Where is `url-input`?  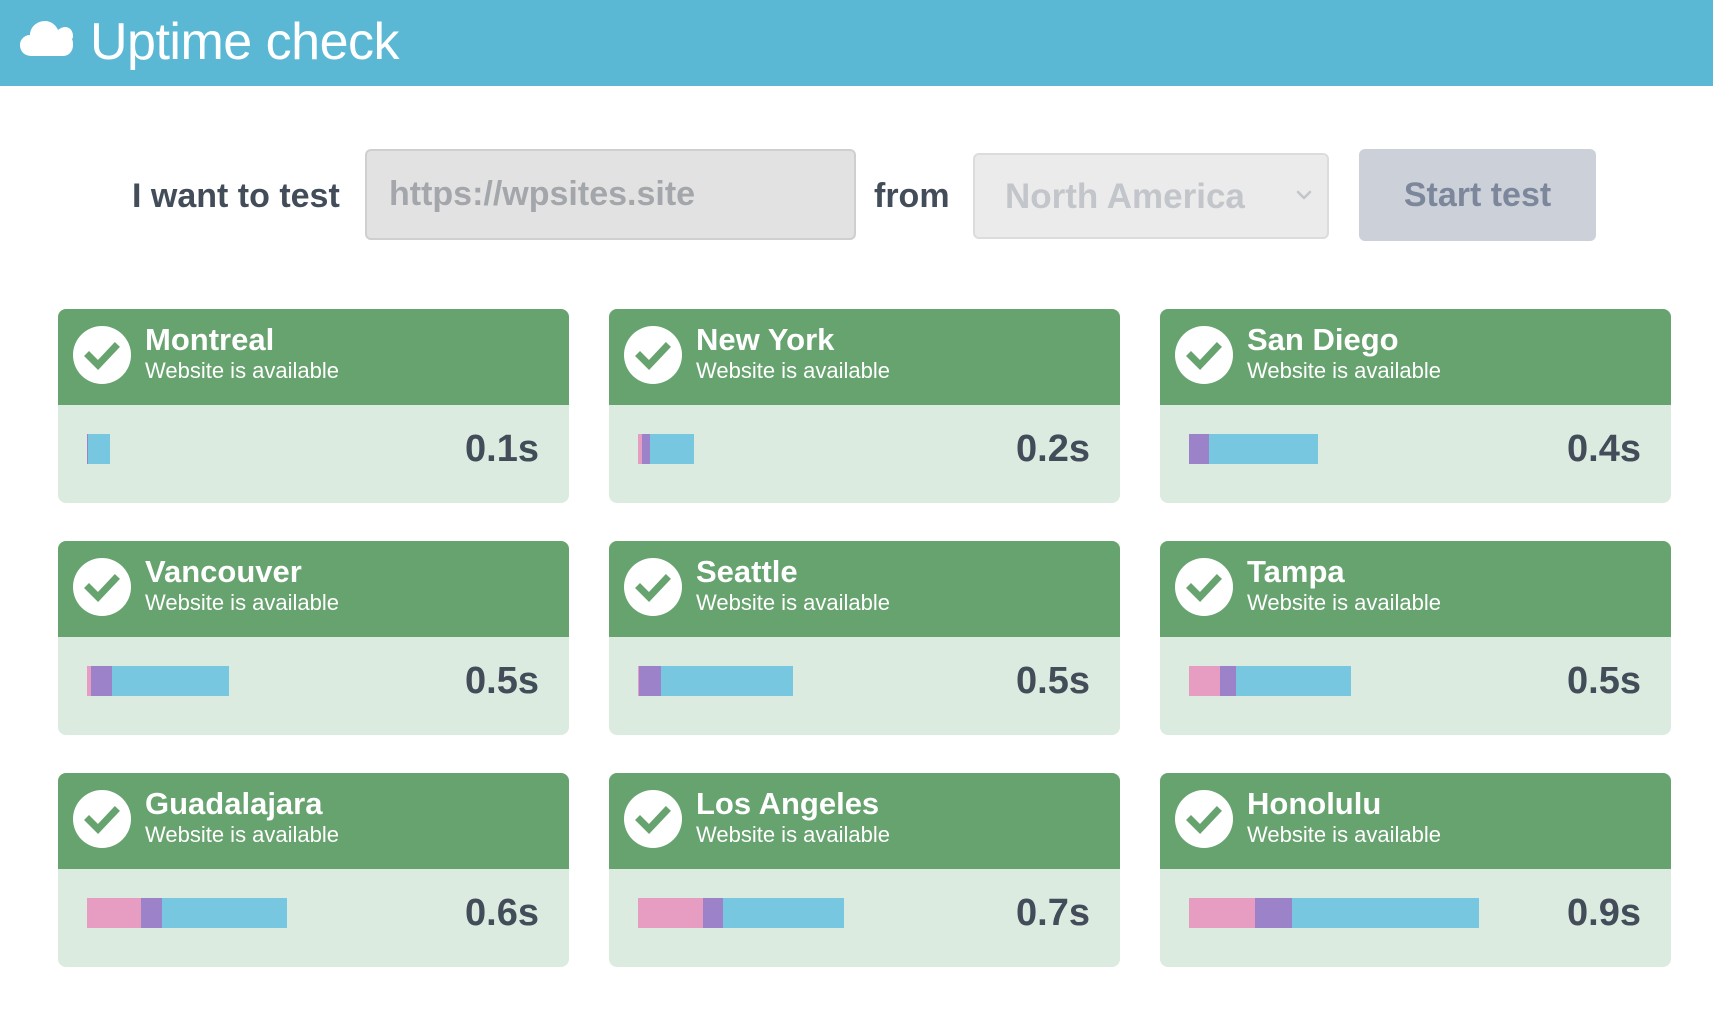 url-input is located at coordinates (610, 194).